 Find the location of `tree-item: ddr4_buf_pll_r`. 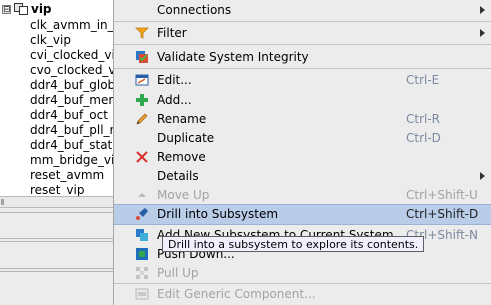

tree-item: ddr4_buf_pll_r is located at coordinates (72, 130).